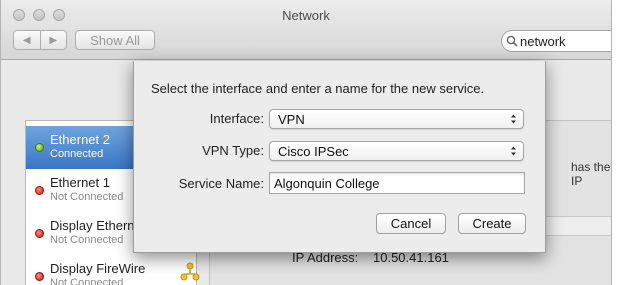 Image resolution: width=618 pixels, height=285 pixels. Describe the element at coordinates (27, 40) in the screenshot. I see `back-arrow-icon: ◀` at that location.